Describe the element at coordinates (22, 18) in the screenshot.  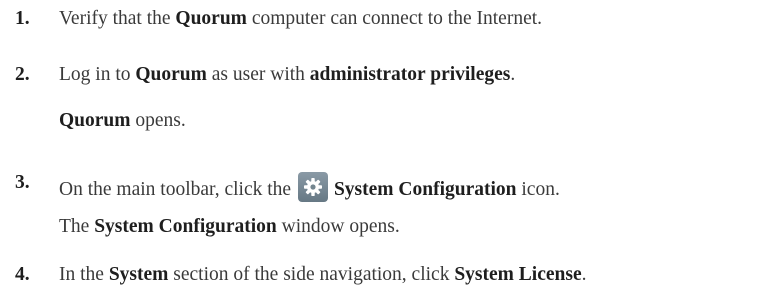
I see `step-number: 1.` at that location.